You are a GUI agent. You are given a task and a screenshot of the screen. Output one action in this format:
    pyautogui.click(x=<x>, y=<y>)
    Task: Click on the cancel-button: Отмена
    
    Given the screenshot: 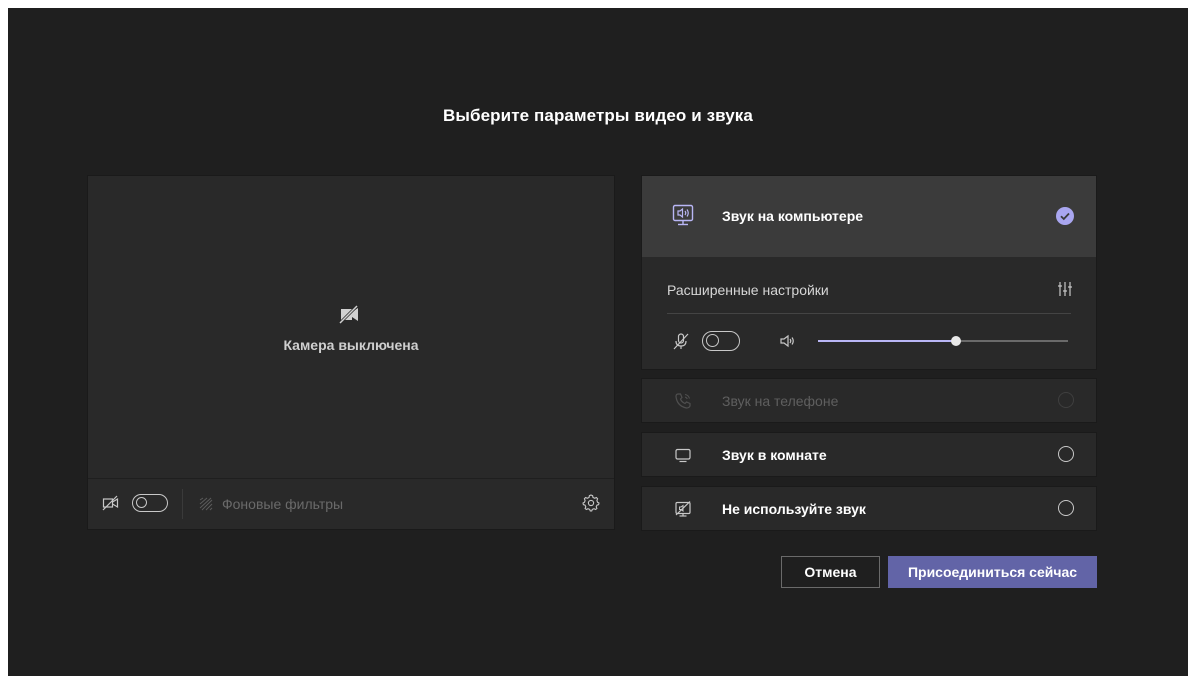 What is the action you would take?
    pyautogui.click(x=830, y=572)
    